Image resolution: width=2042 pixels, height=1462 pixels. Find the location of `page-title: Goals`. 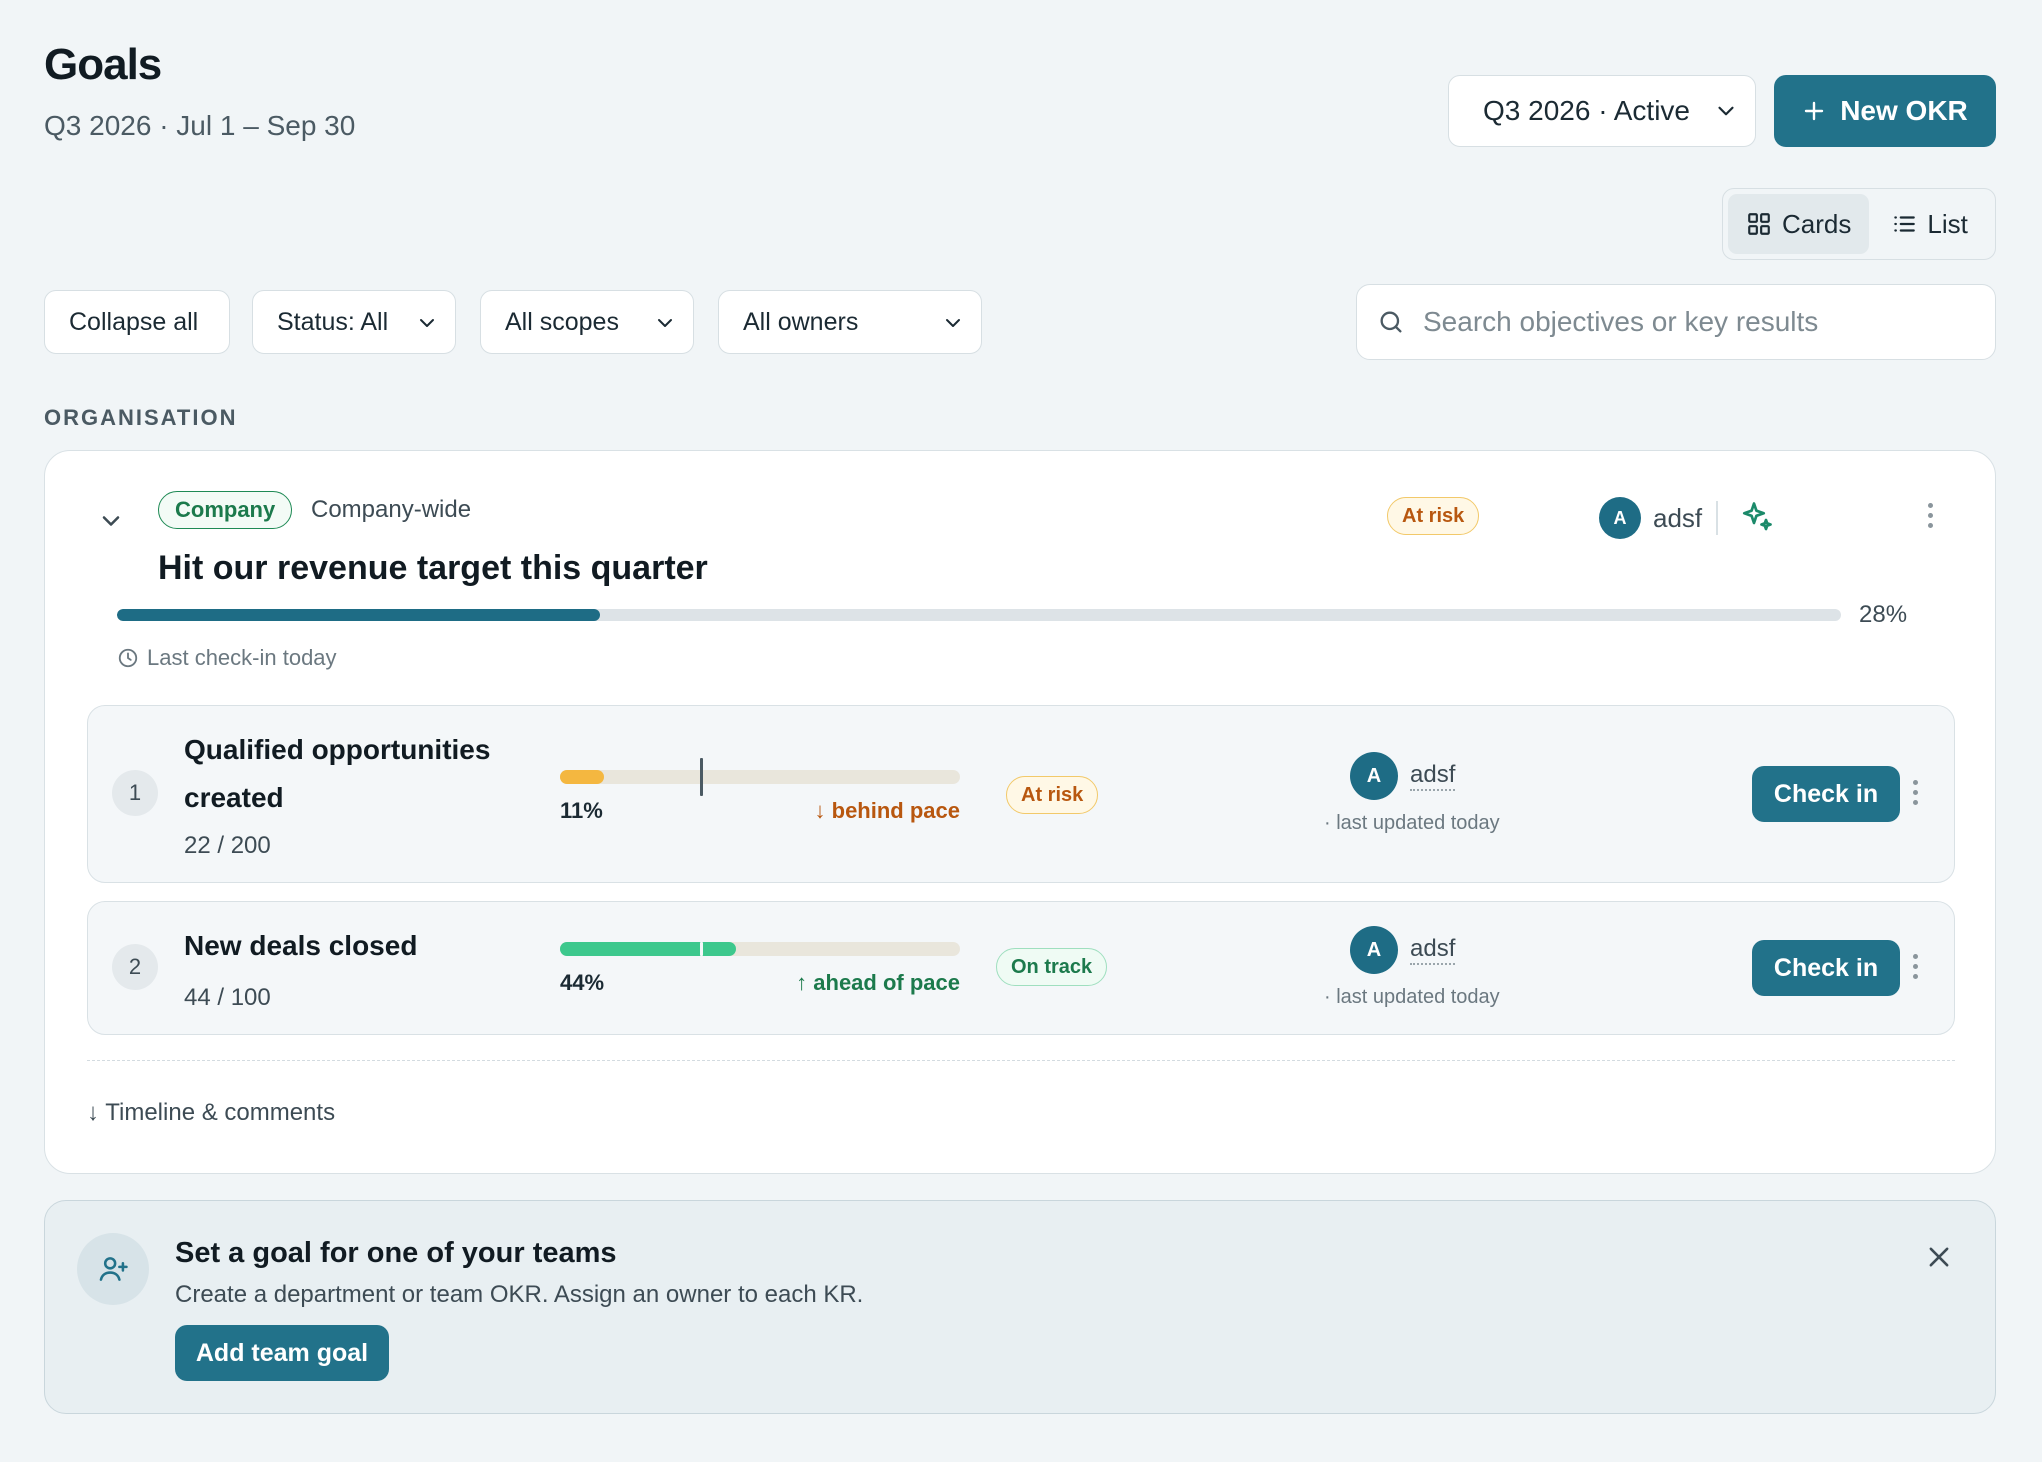

page-title: Goals is located at coordinates (103, 64).